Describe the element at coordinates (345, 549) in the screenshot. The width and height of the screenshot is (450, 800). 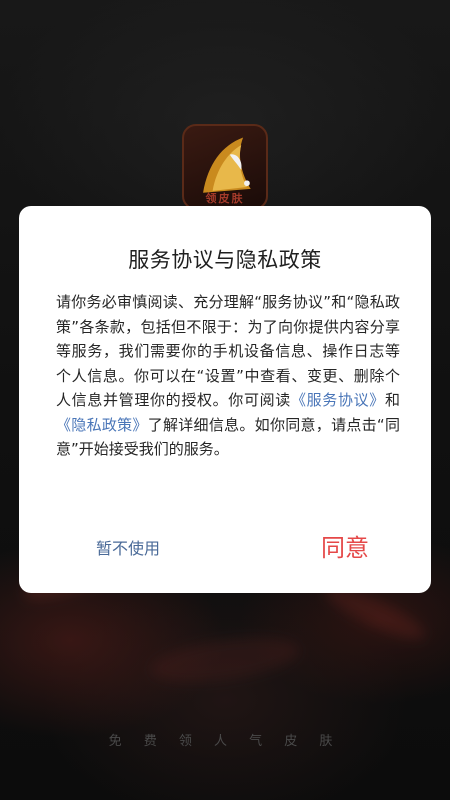
I see `agree-button: 同意` at that location.